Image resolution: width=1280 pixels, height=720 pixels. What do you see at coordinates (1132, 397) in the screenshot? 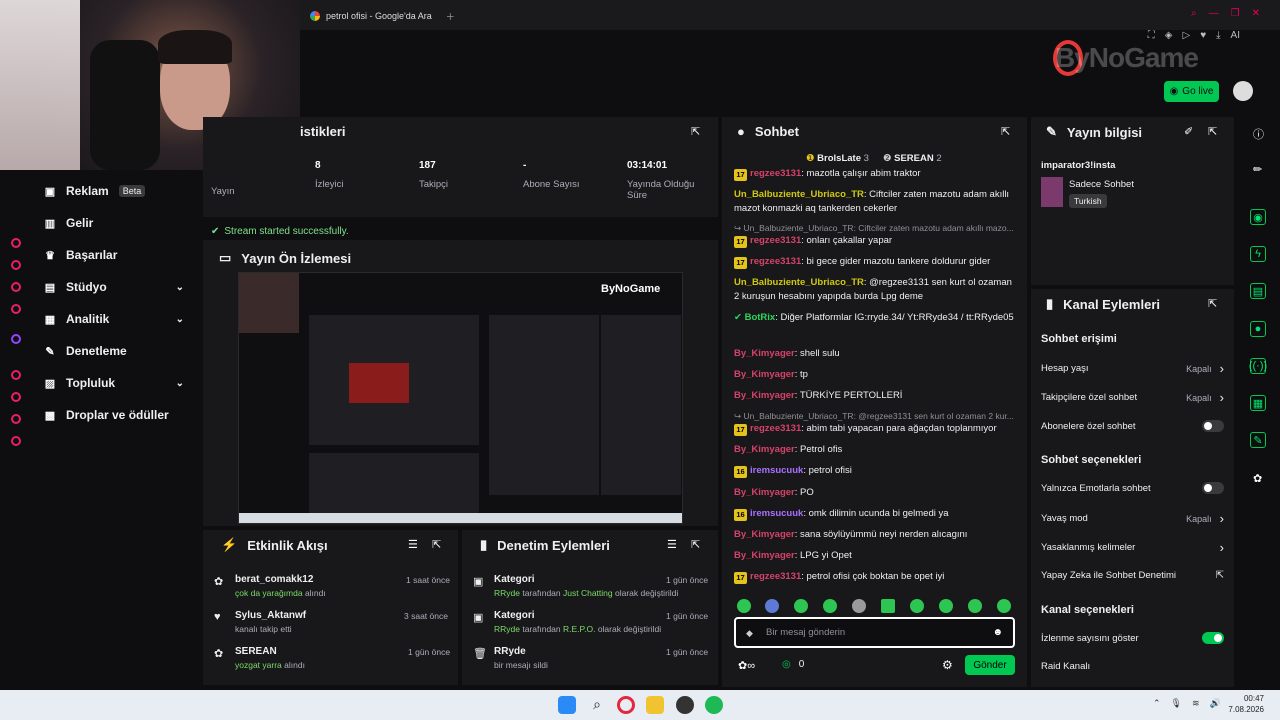
I see `channel-action-row: Takipçilere özel sohbet Kapalı ›` at bounding box center [1132, 397].